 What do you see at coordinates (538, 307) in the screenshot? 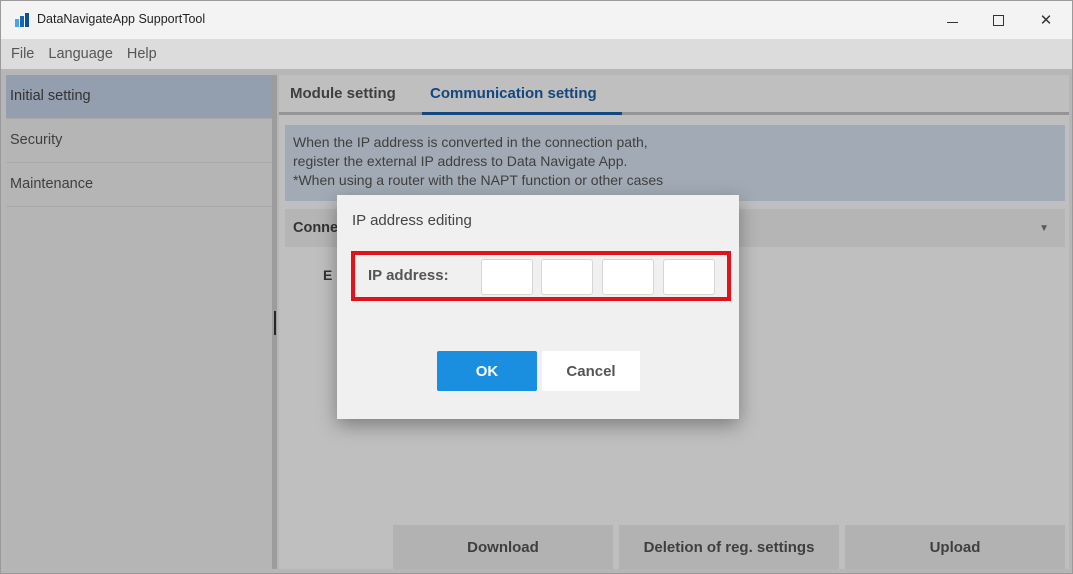
I see `ip-address-dialog: IP address editing IP address: OK Cancel` at bounding box center [538, 307].